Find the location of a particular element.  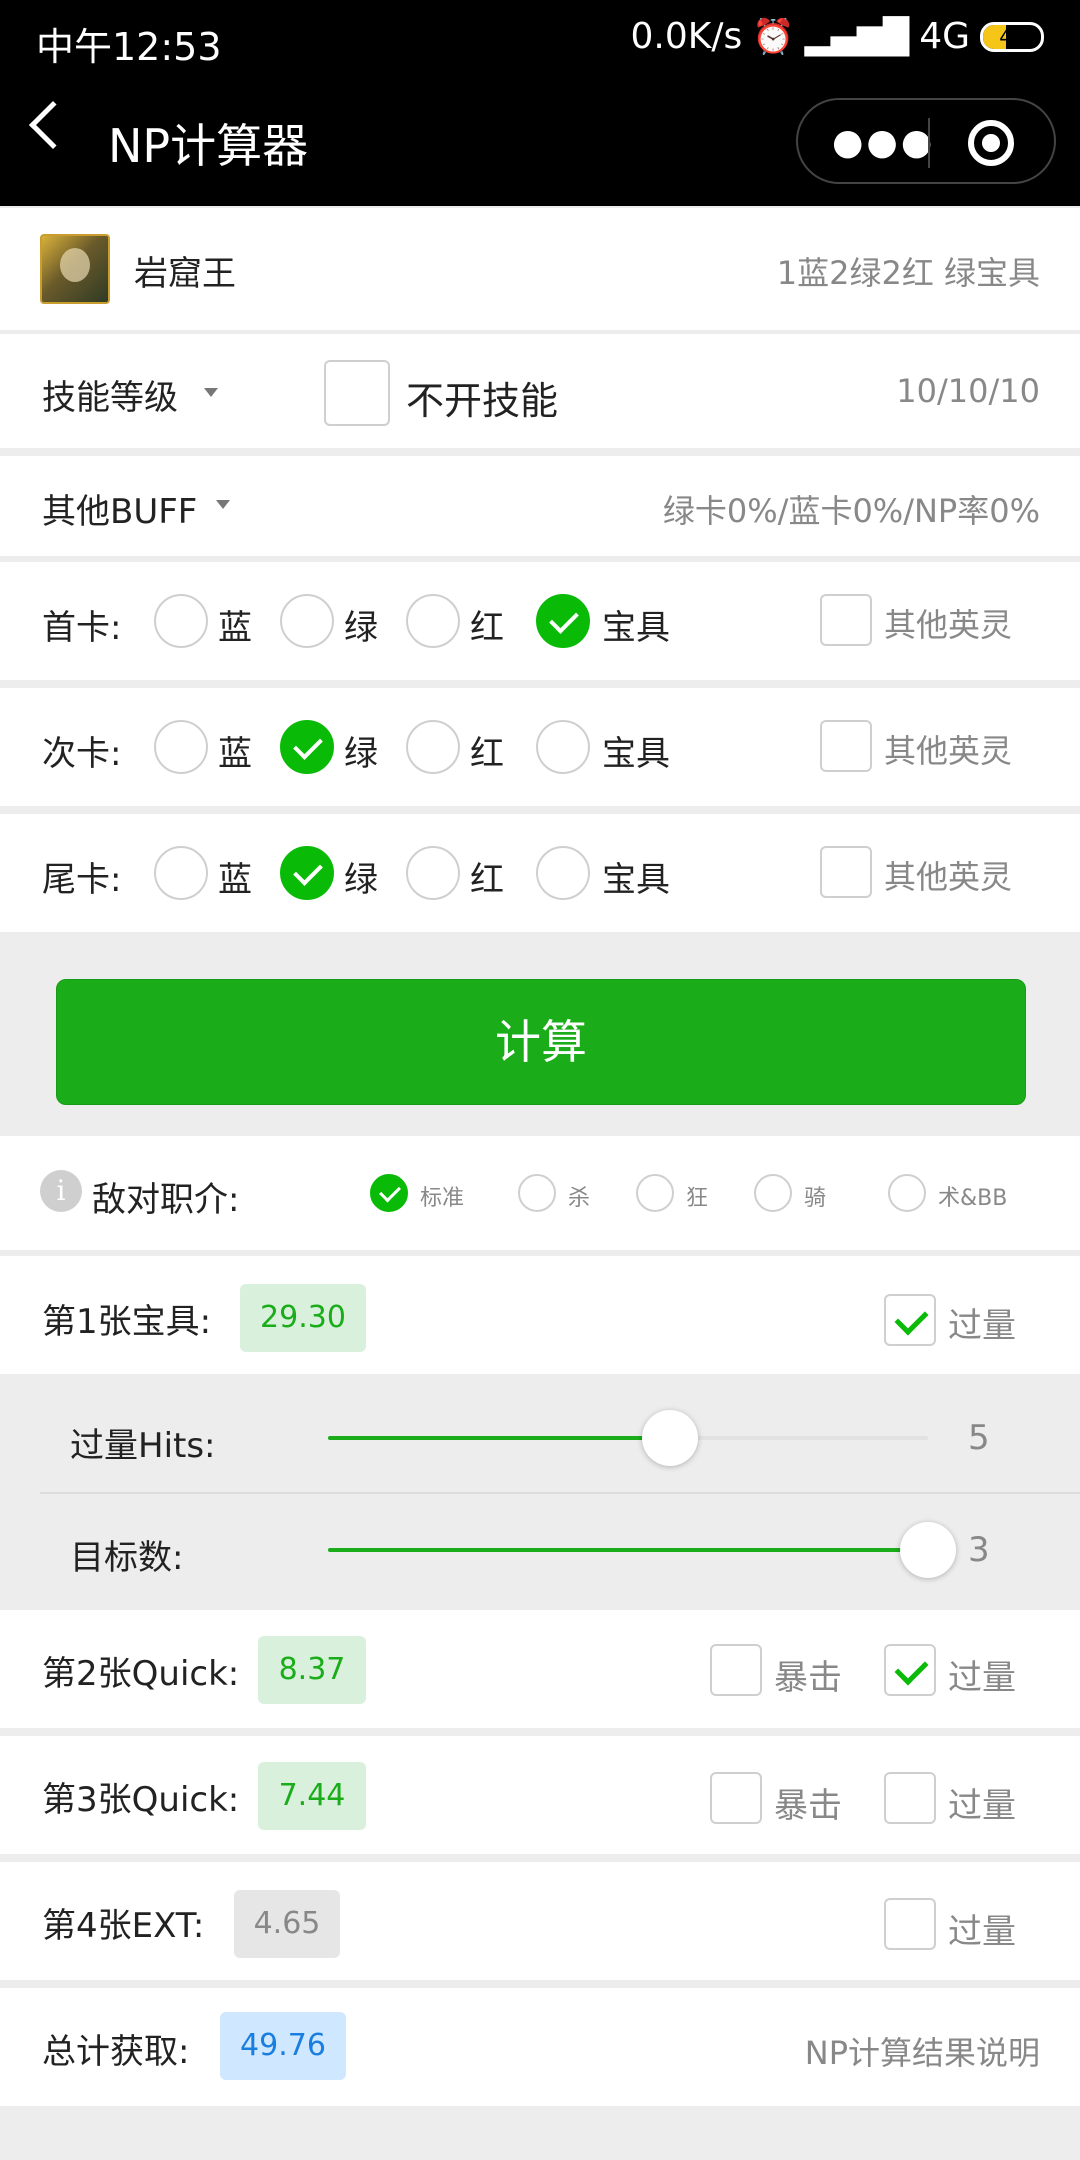

result-row-q2: 第2张Quick: 8.37 暴击 过量 is located at coordinates (540, 1669).